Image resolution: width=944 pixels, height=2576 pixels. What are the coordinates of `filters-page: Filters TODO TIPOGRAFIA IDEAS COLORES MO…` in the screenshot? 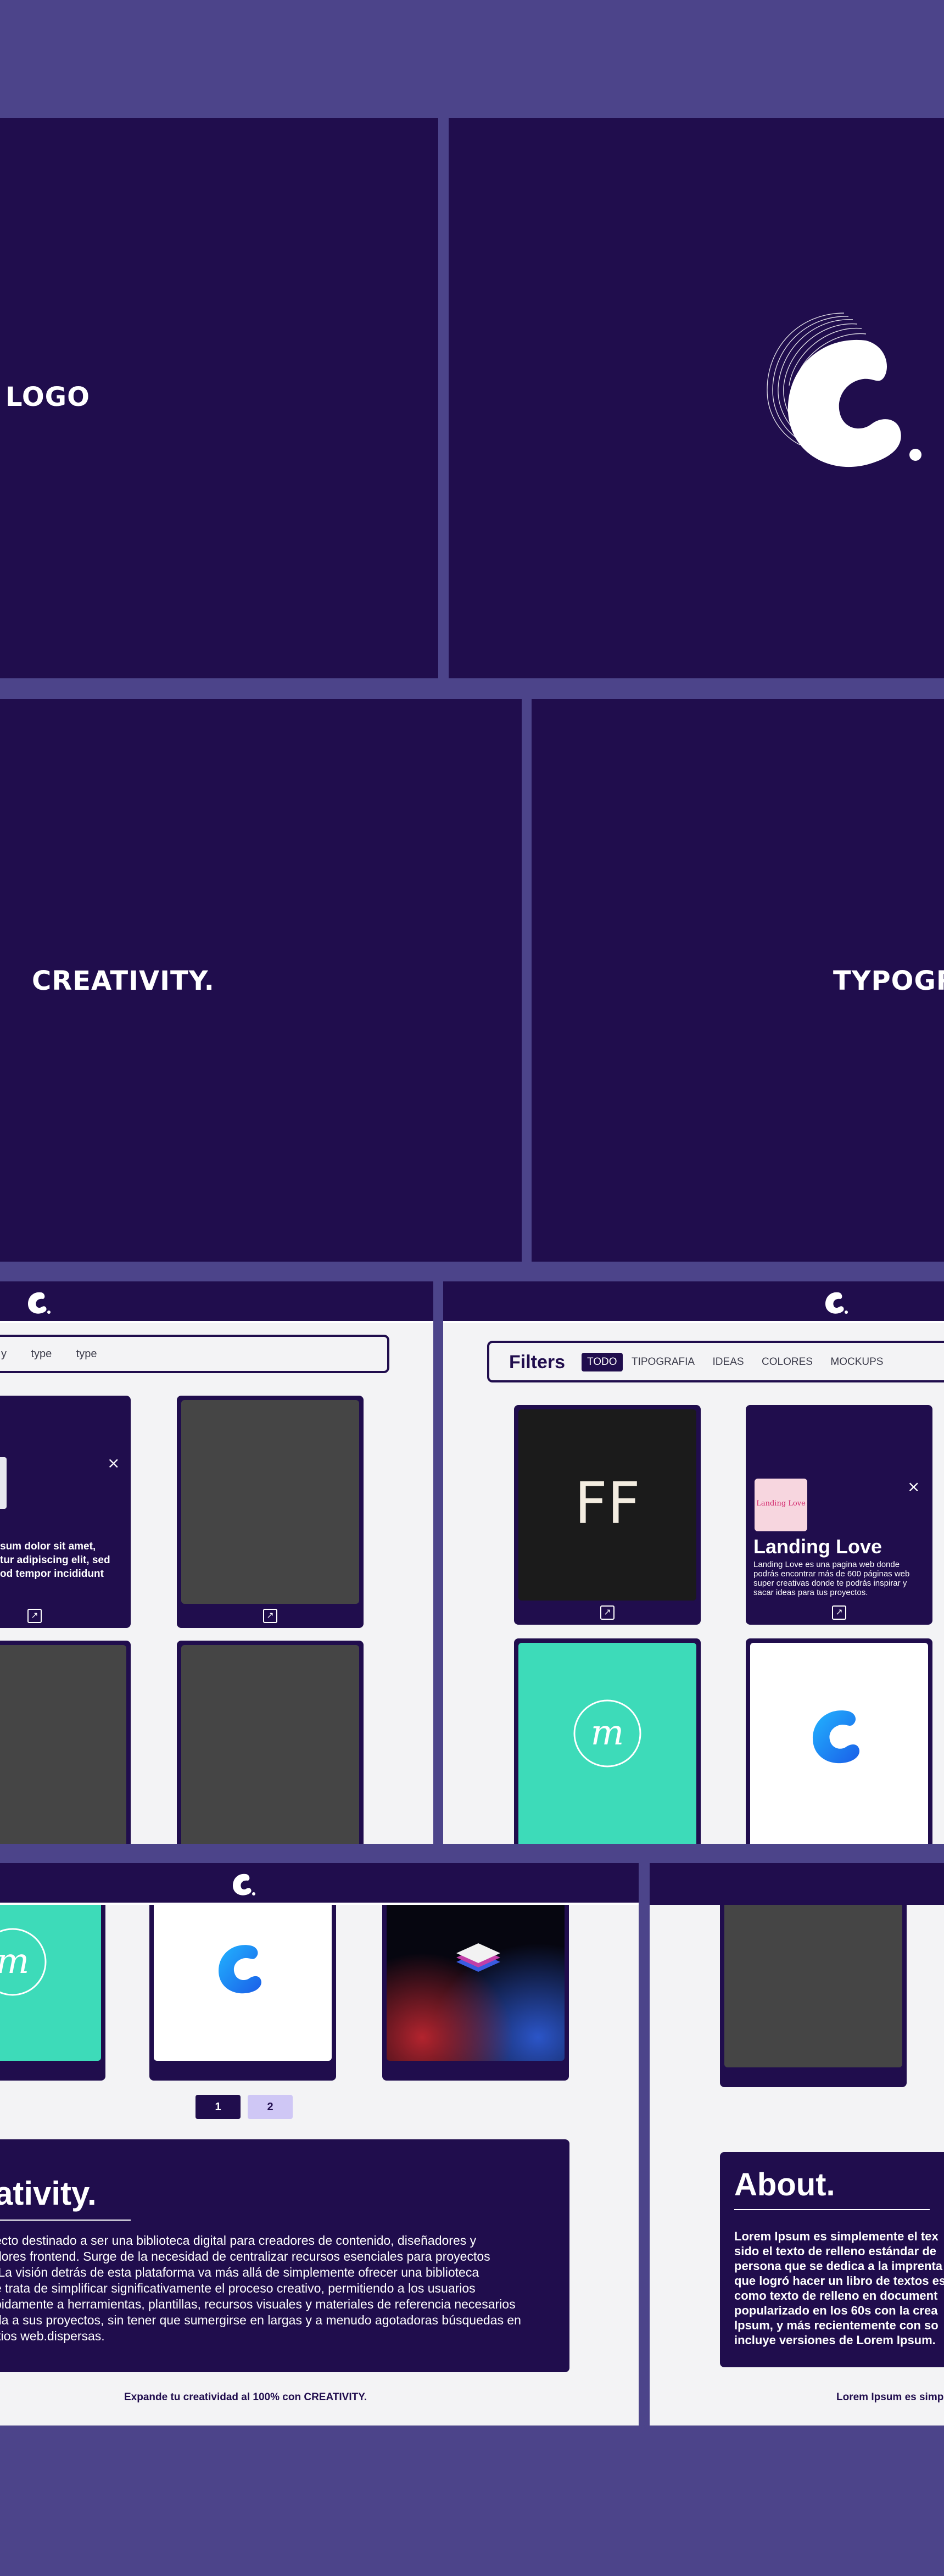 It's located at (693, 1562).